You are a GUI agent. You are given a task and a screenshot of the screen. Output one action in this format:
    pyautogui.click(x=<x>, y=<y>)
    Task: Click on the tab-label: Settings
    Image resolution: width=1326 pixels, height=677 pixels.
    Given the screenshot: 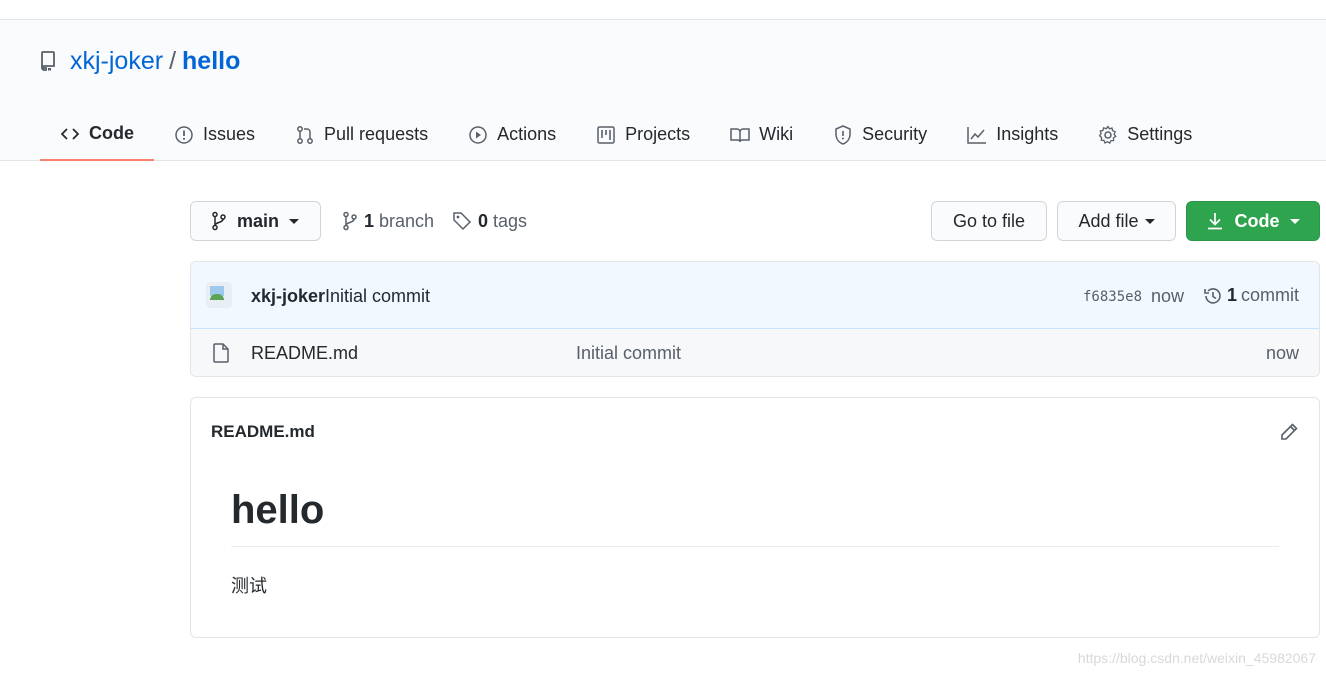 What is the action you would take?
    pyautogui.click(x=1160, y=134)
    